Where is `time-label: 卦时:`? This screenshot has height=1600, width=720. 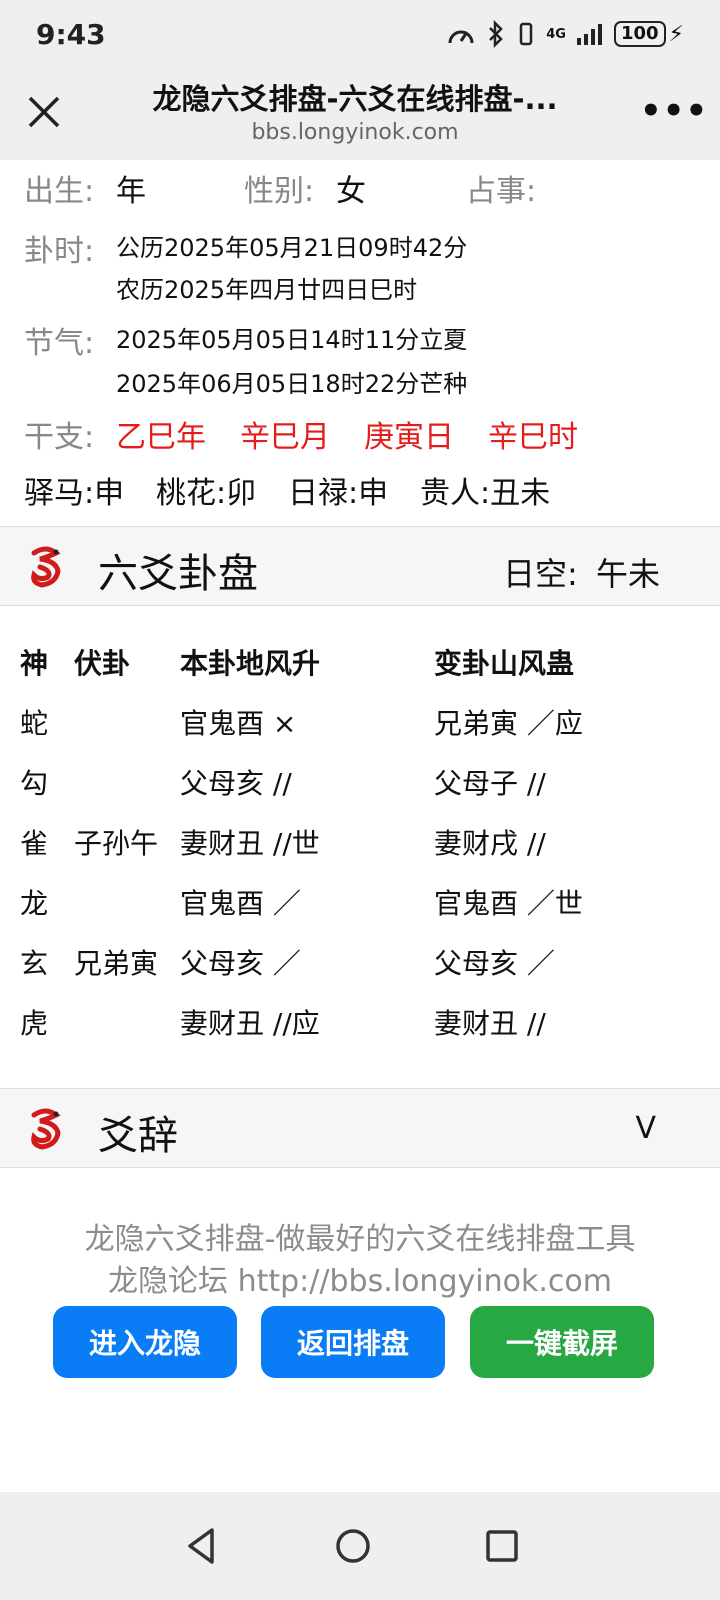 time-label: 卦时: is located at coordinates (59, 251).